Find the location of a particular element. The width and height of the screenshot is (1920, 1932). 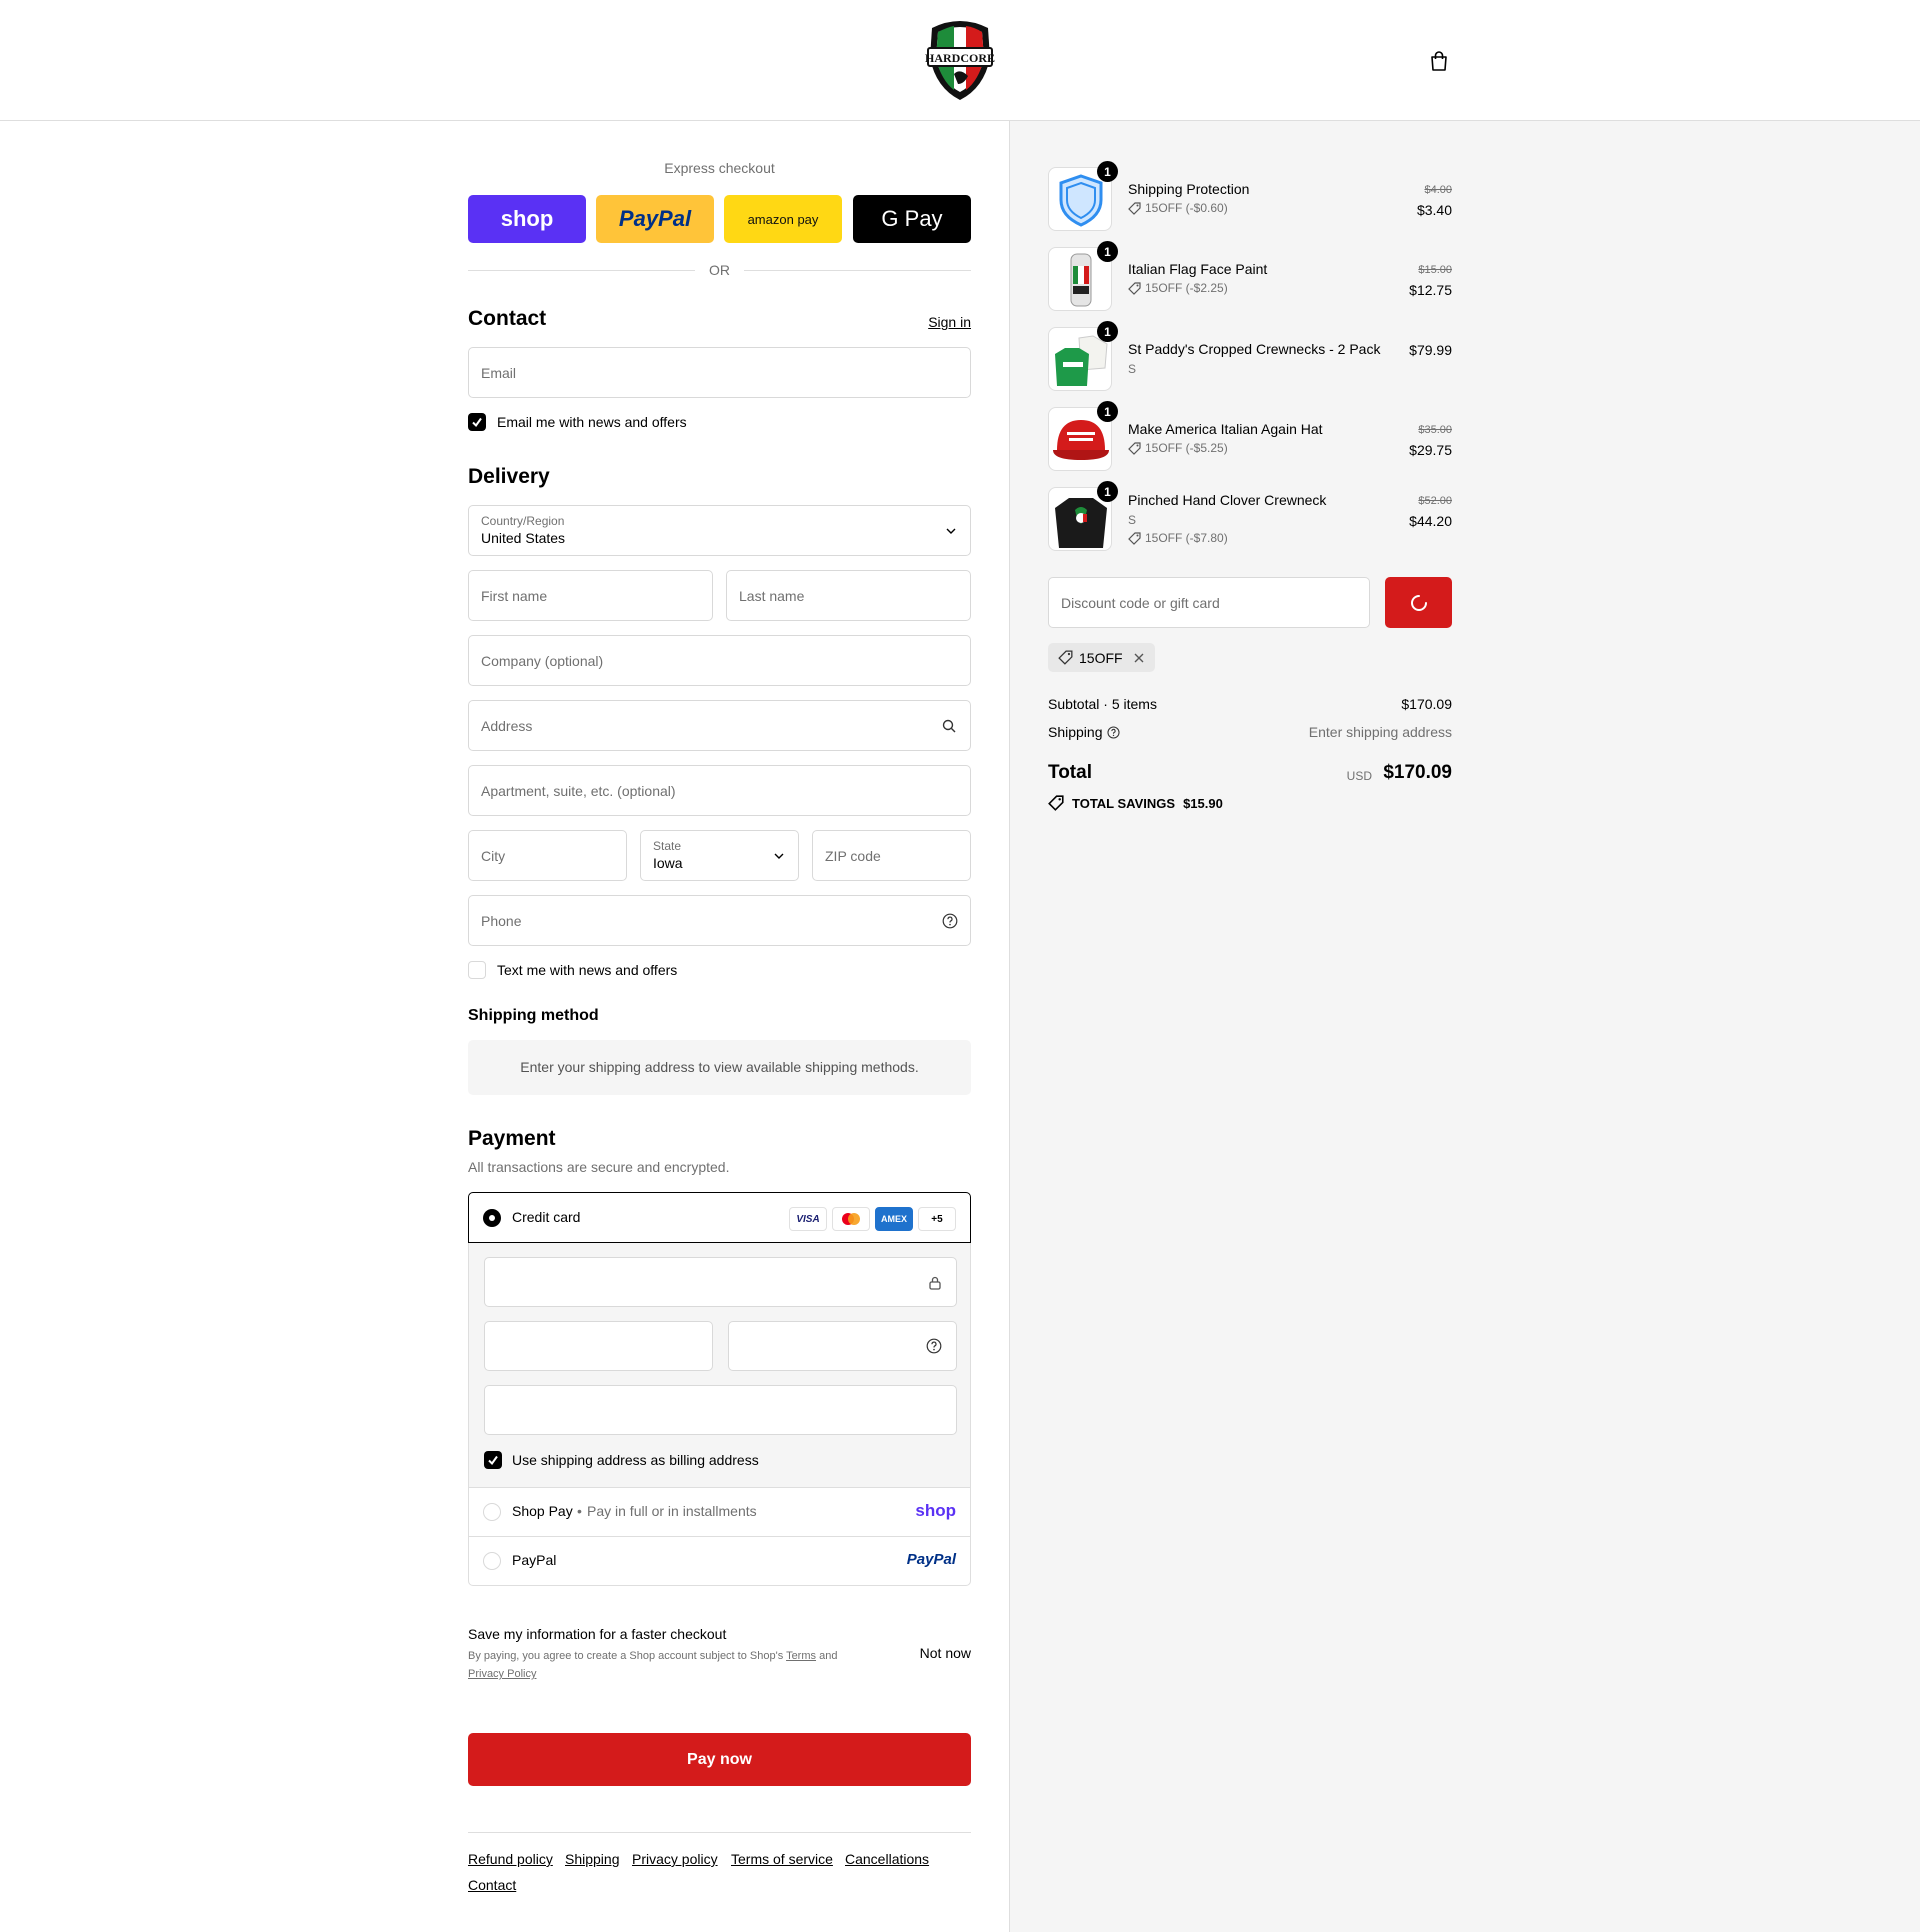

last-name-field: Last name is located at coordinates (848, 595).